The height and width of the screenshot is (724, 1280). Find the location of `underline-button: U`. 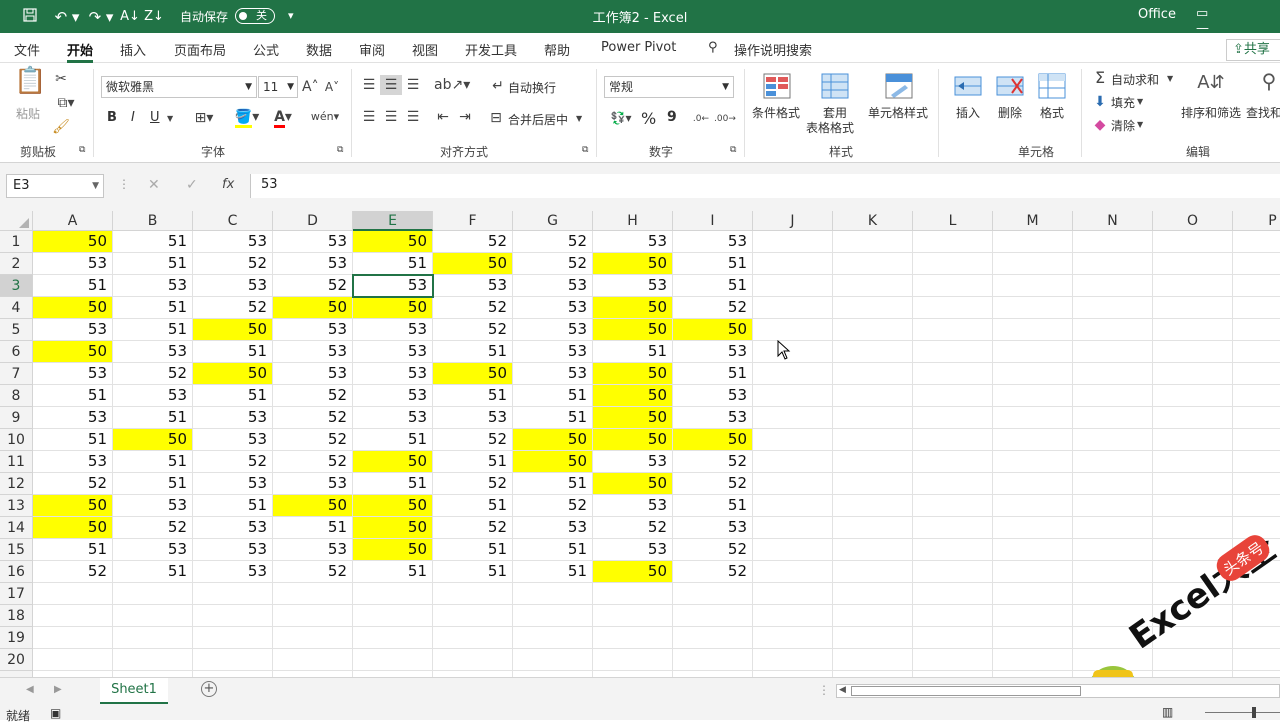

underline-button: U is located at coordinates (155, 117).